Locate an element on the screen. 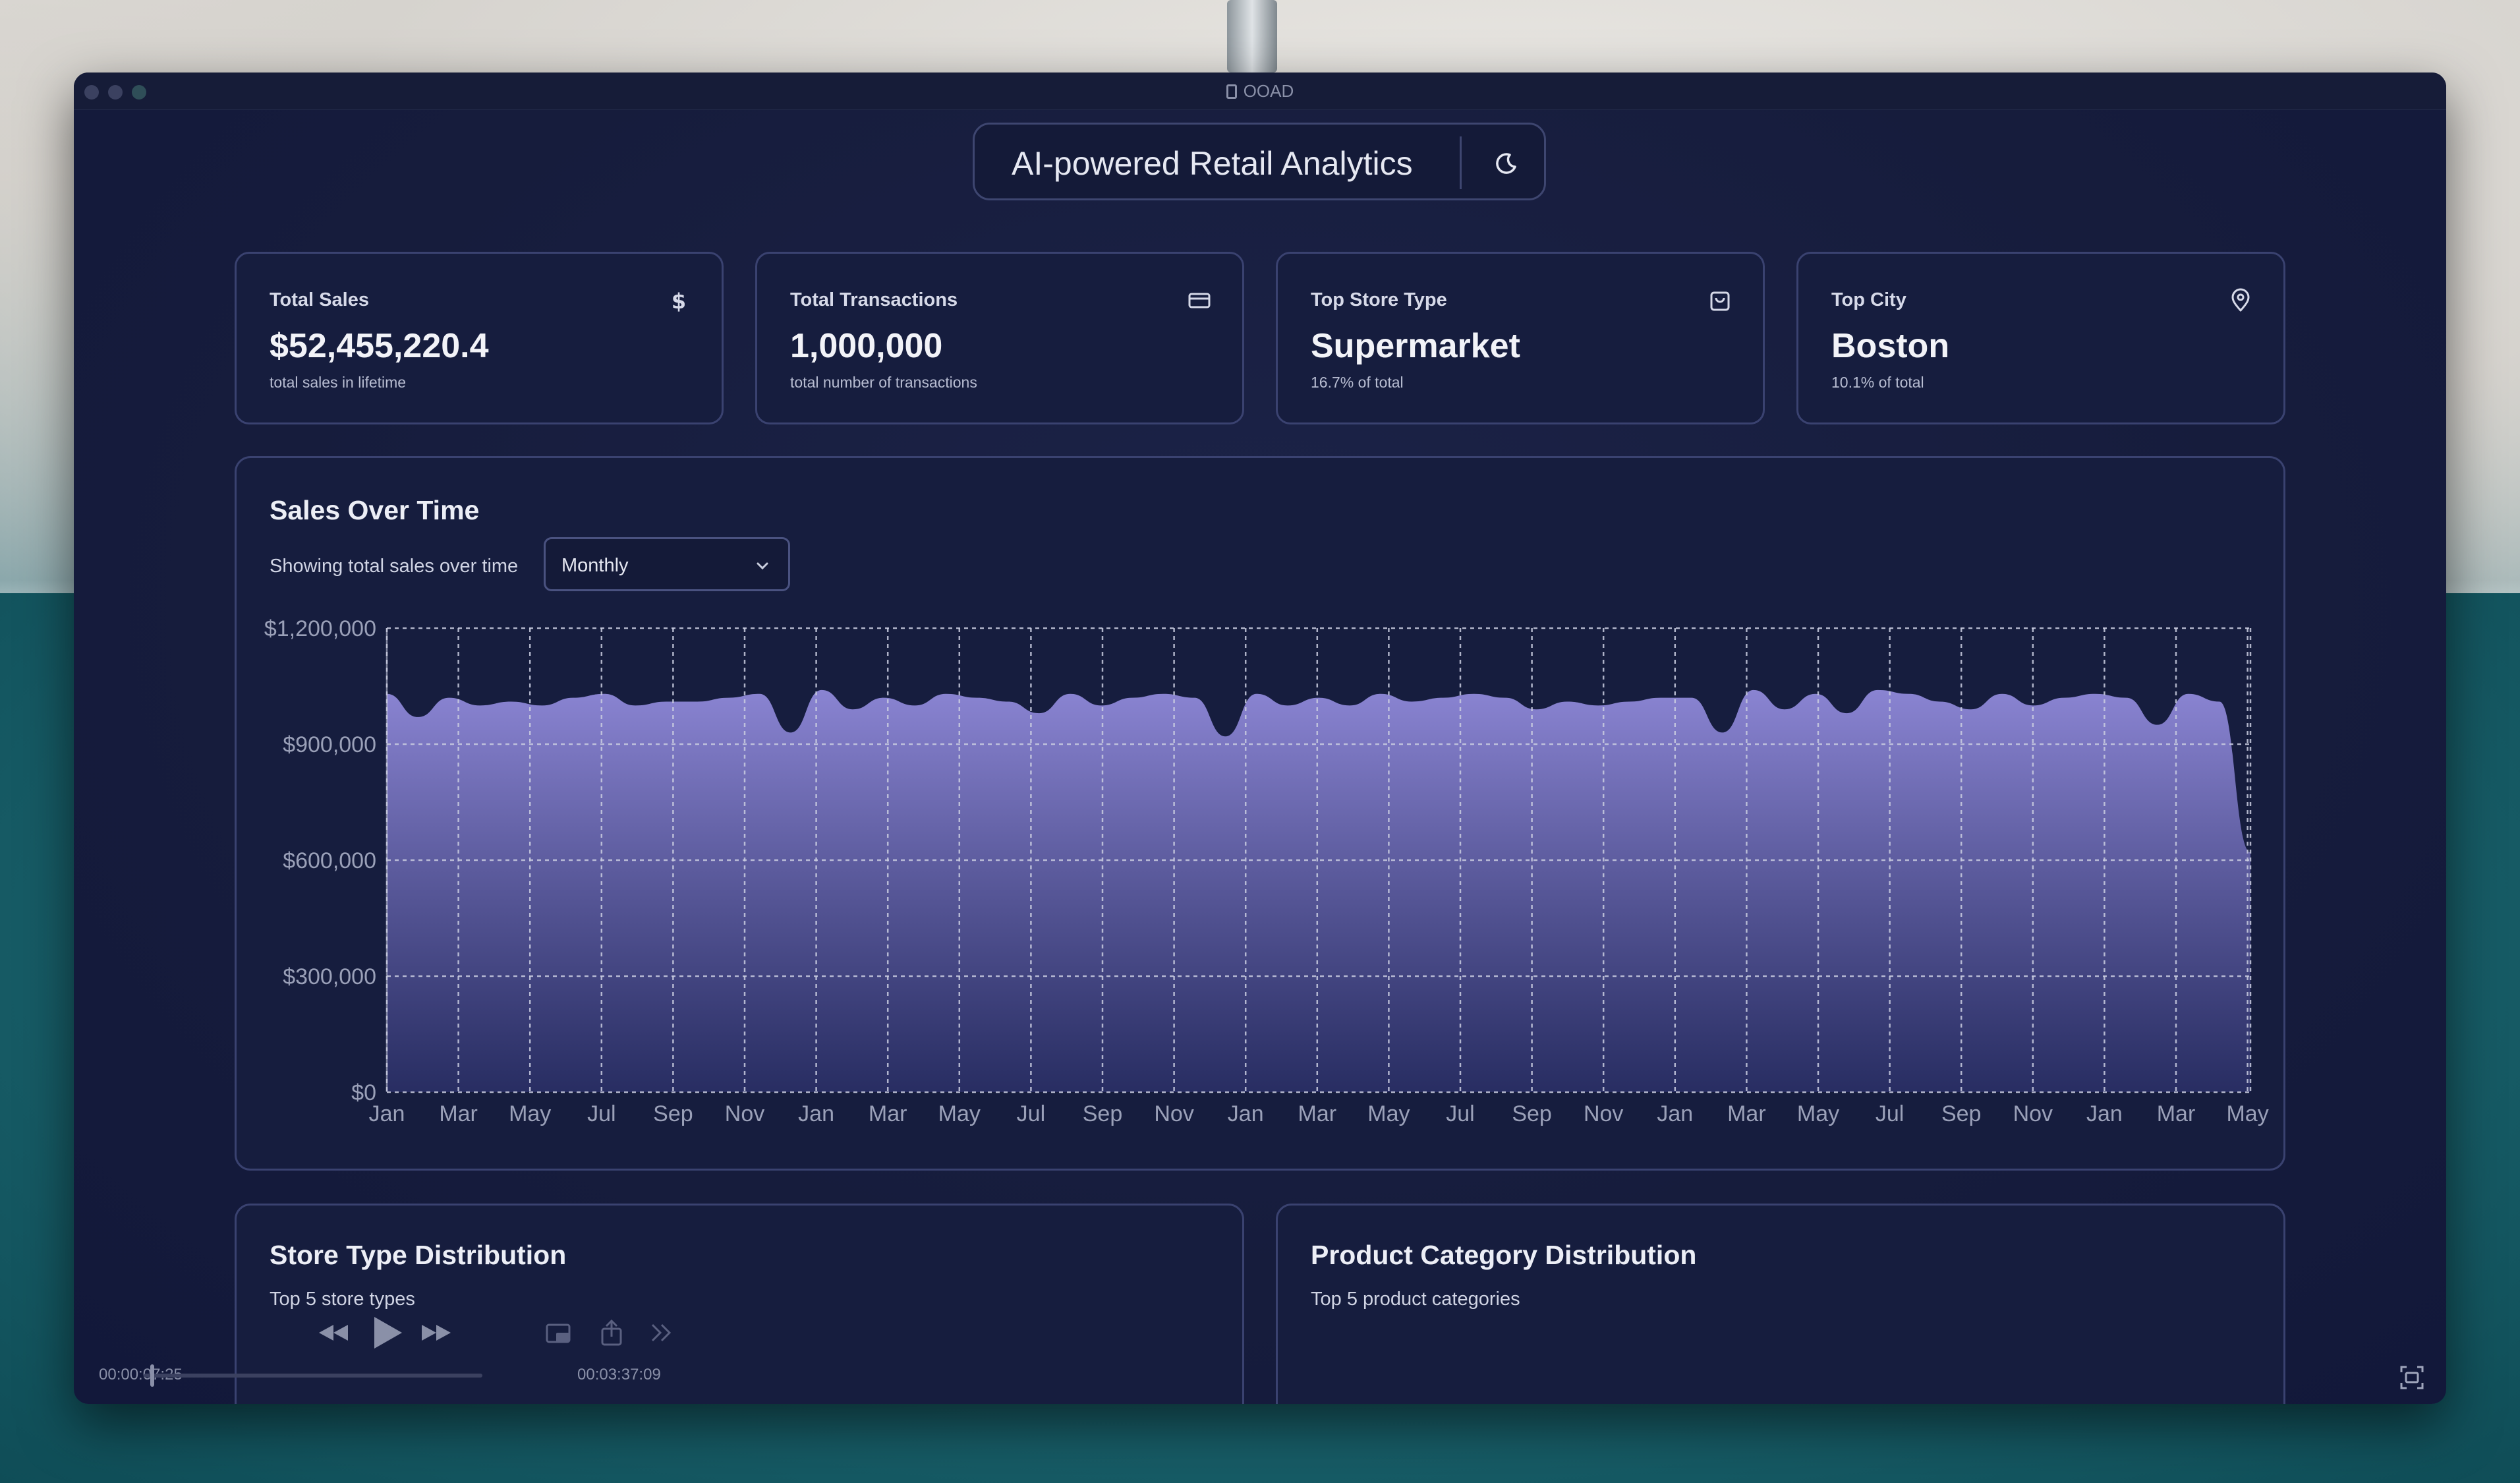 The image size is (2520, 1483). card-value: Supermarket is located at coordinates (1415, 346).